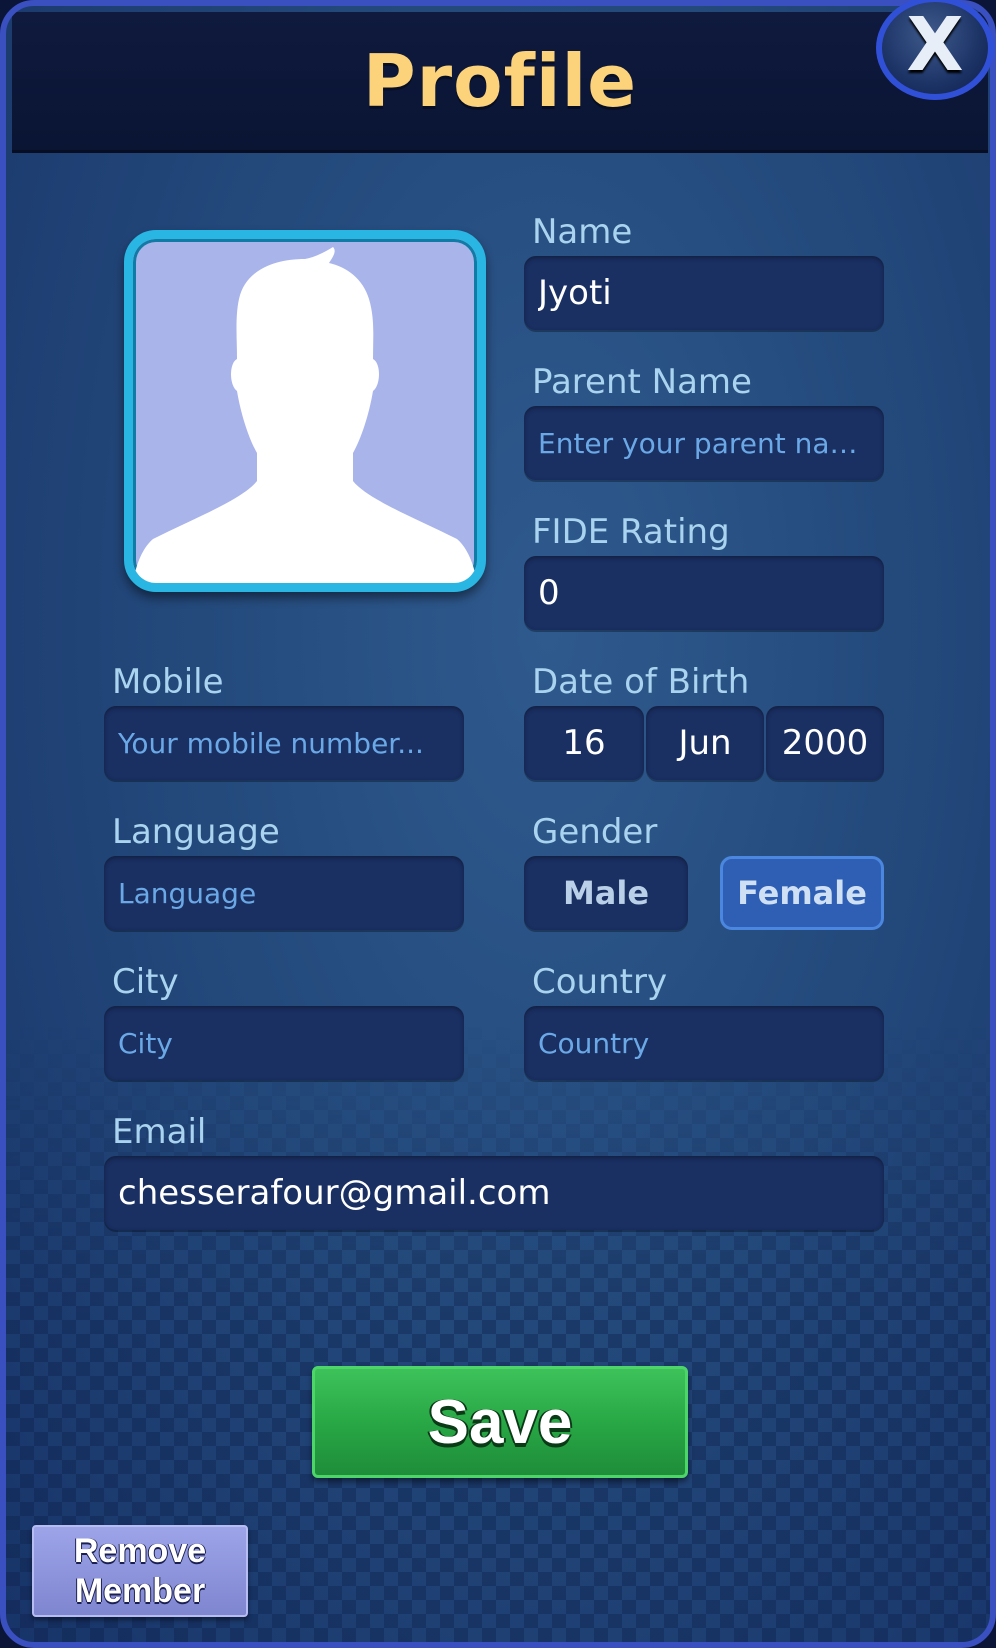 This screenshot has height=1648, width=996. I want to click on page-title: Profile, so click(500, 81).